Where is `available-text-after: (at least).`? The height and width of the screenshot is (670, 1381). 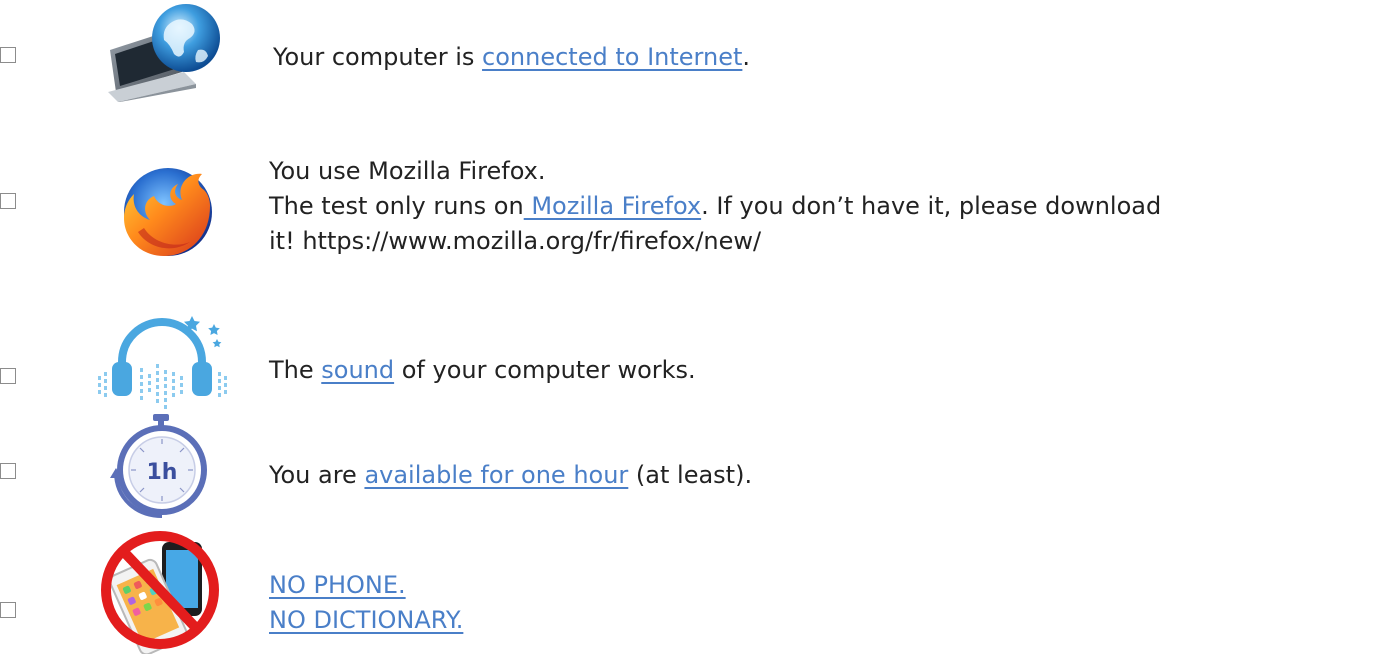 available-text-after: (at least). is located at coordinates (690, 475).